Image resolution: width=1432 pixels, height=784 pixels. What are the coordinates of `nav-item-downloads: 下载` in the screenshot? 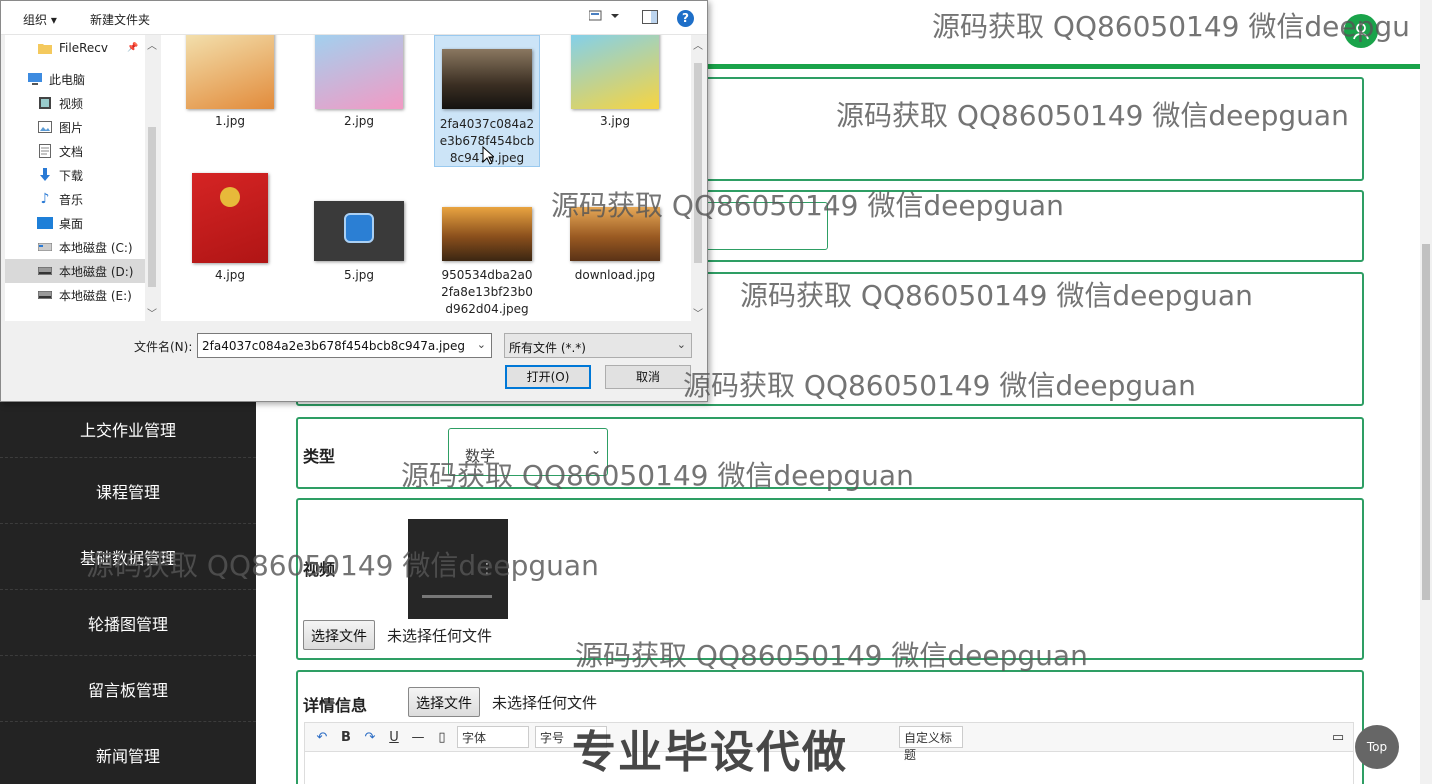 It's located at (75, 175).